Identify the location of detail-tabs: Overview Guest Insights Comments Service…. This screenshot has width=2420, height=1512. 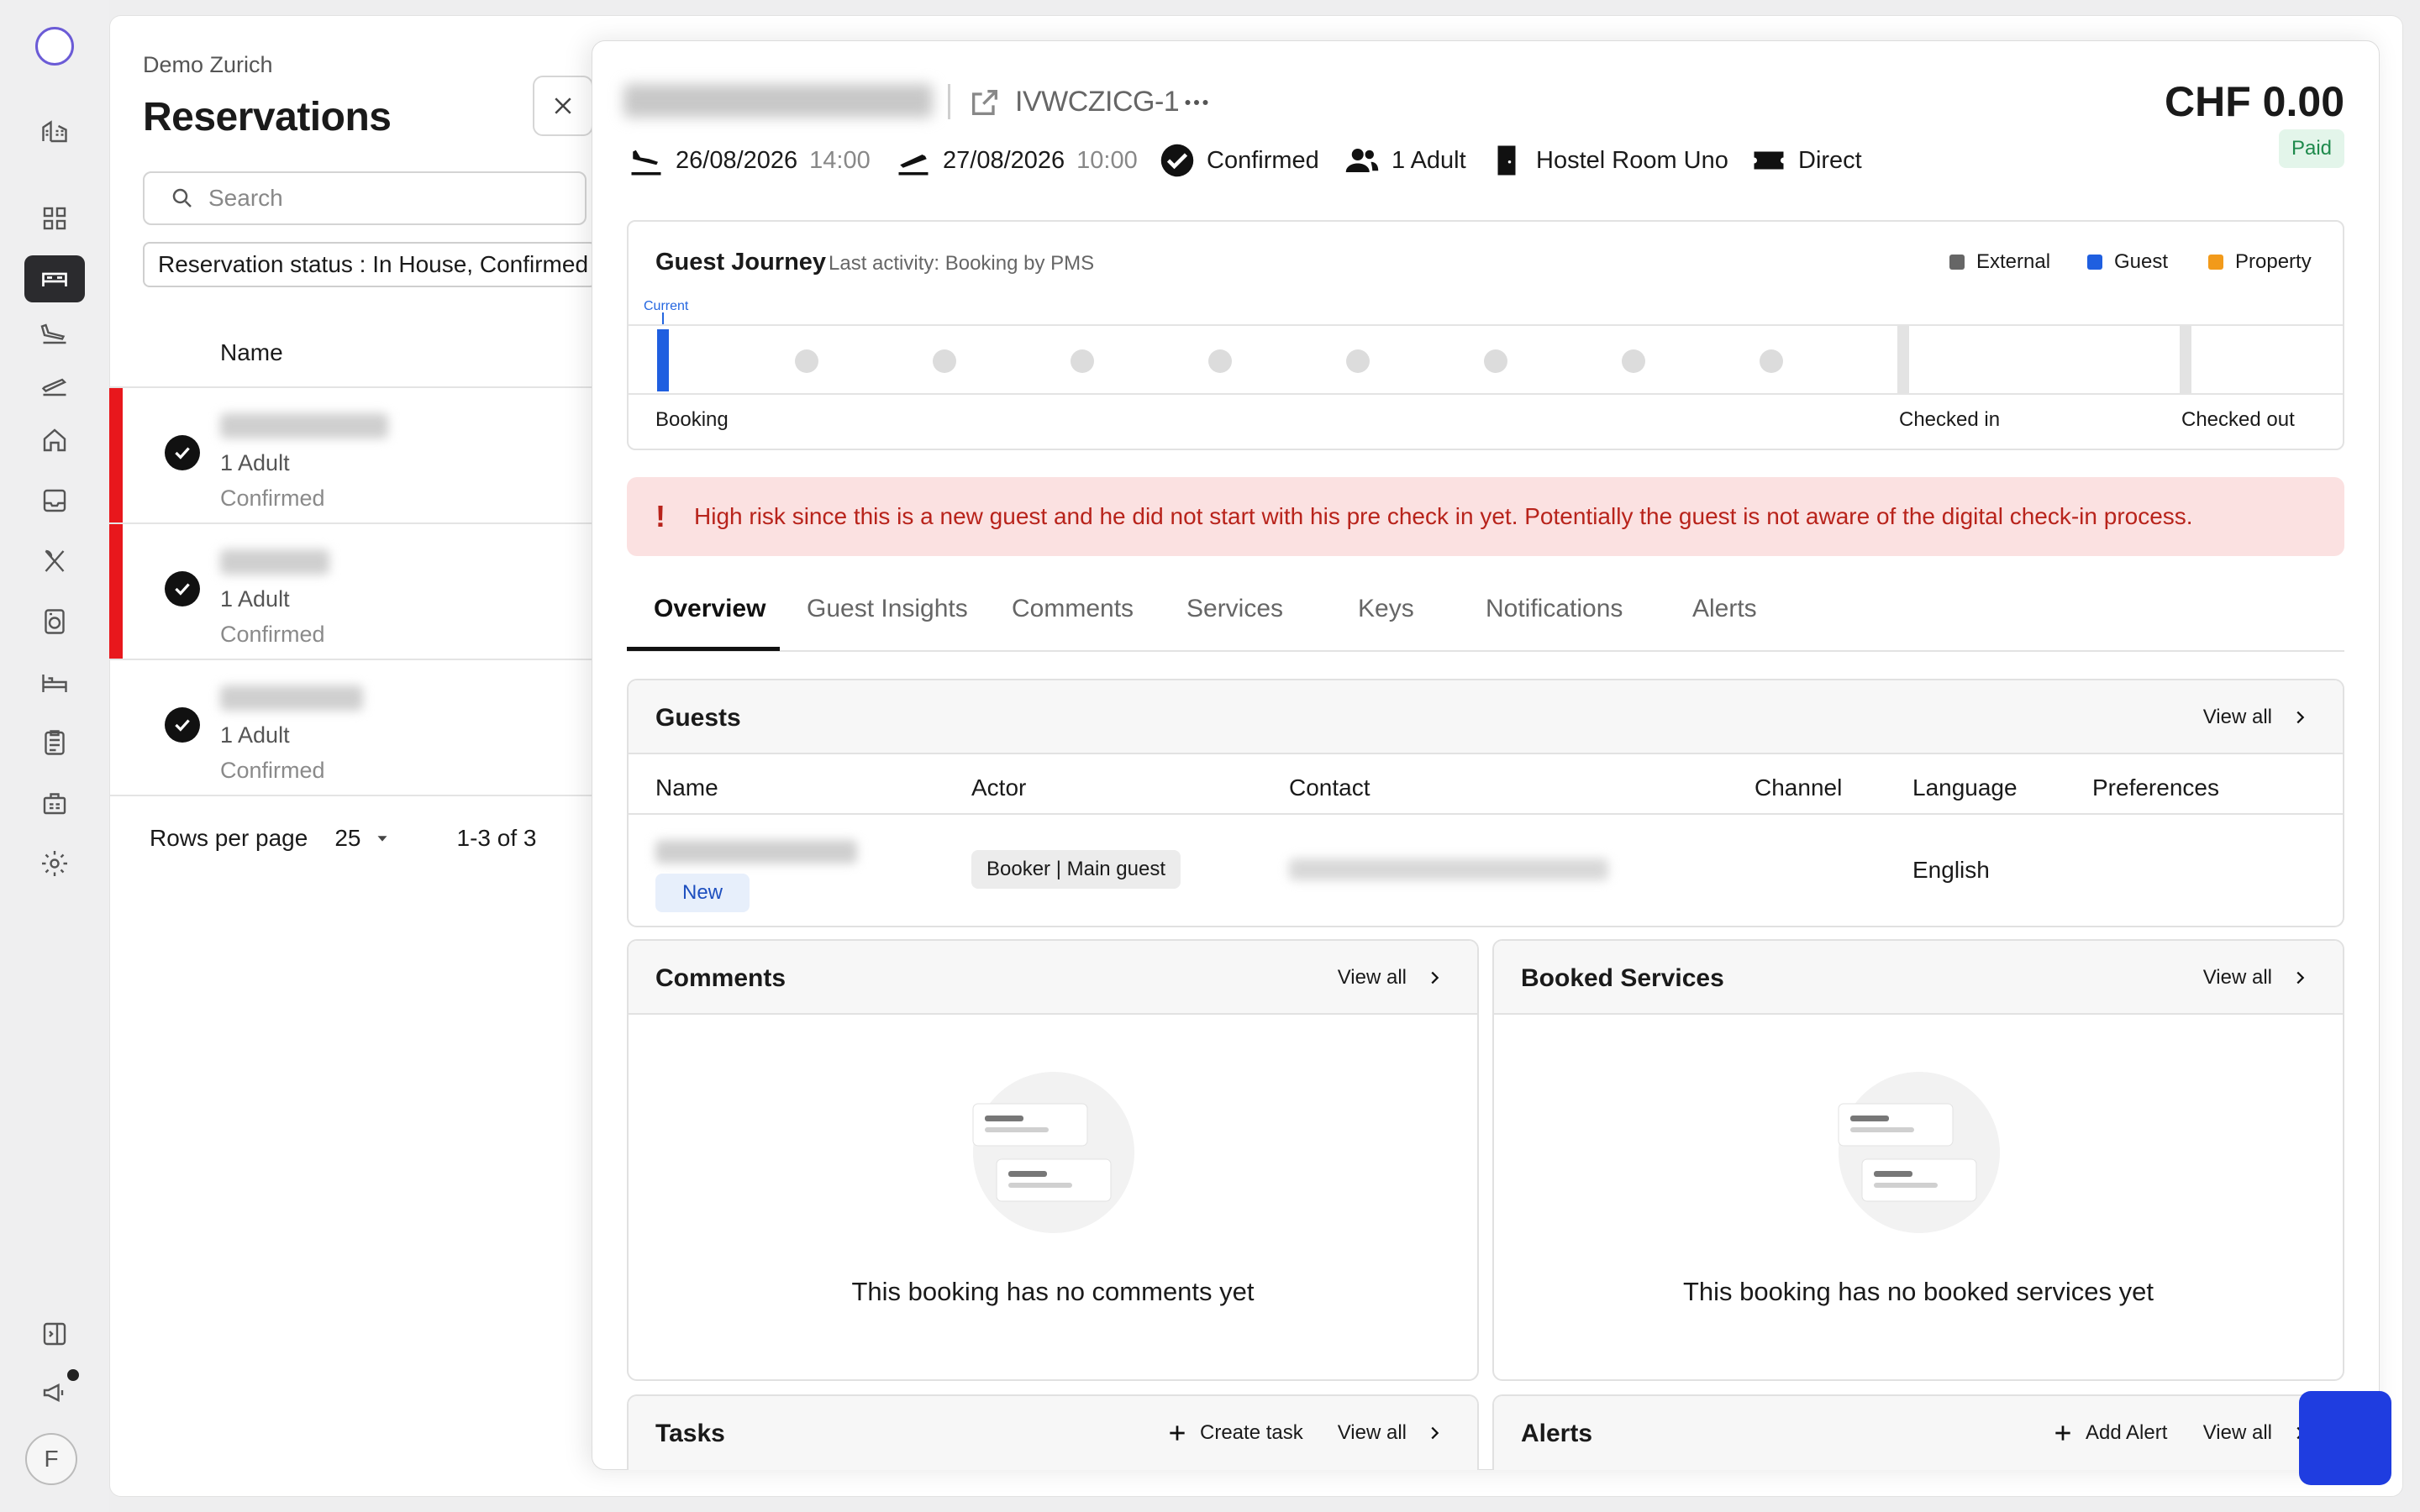
(1485, 616).